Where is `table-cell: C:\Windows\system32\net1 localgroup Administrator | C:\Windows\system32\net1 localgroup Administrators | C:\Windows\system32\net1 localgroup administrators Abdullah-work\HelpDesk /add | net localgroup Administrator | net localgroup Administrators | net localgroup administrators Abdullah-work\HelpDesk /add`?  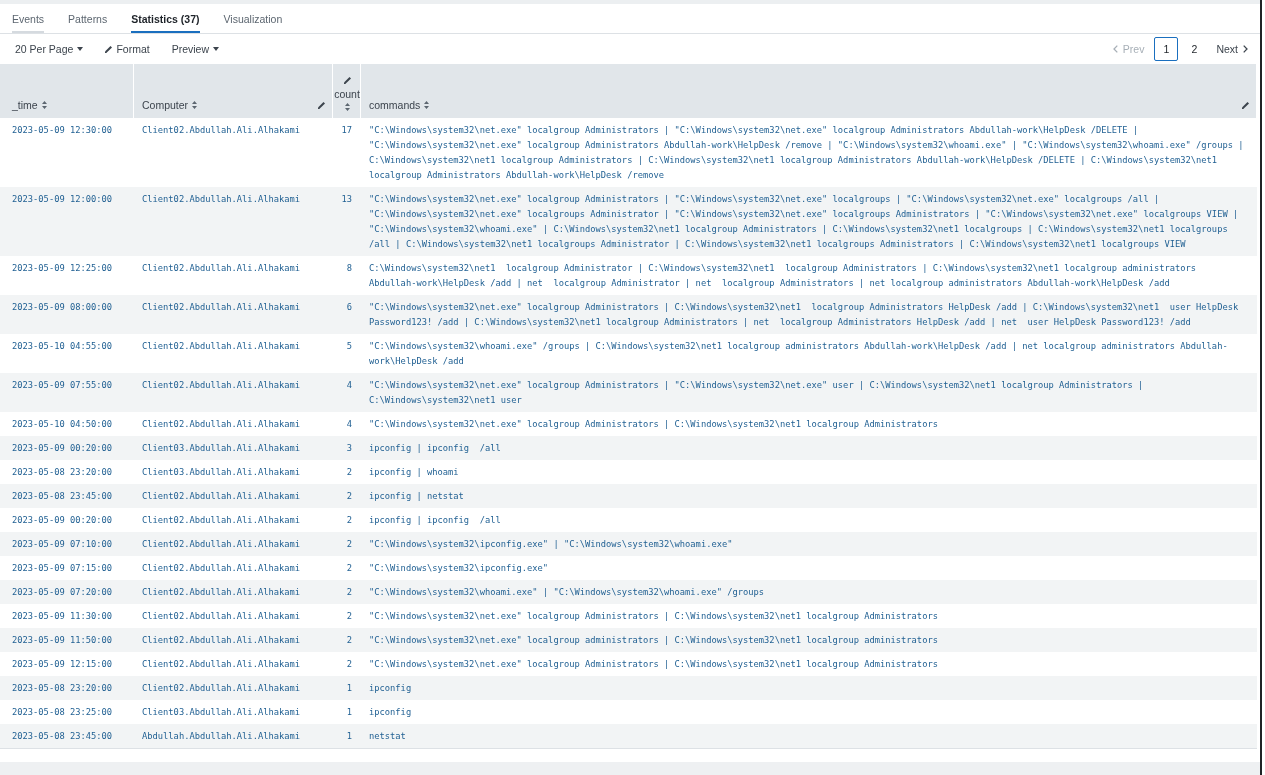
table-cell: C:\Windows\system32\net1 localgroup Administrator | C:\Windows\system32\net1 localgroup Administrators | C:\Windows\system32\net1 localgroup administrators Abdullah-work\HelpDesk /add | net localgroup Administrator | net localgroup Administrators | net localgroup administrators Abdullah-work\HelpDesk /add is located at coordinates (809, 275).